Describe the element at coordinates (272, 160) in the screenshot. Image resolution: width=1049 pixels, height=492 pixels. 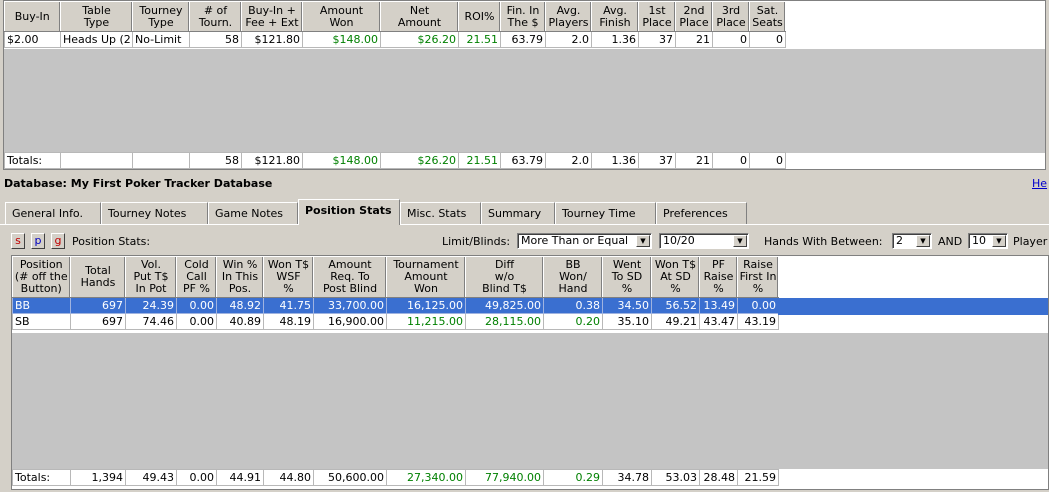
I see `totals-cell: $121.80` at that location.